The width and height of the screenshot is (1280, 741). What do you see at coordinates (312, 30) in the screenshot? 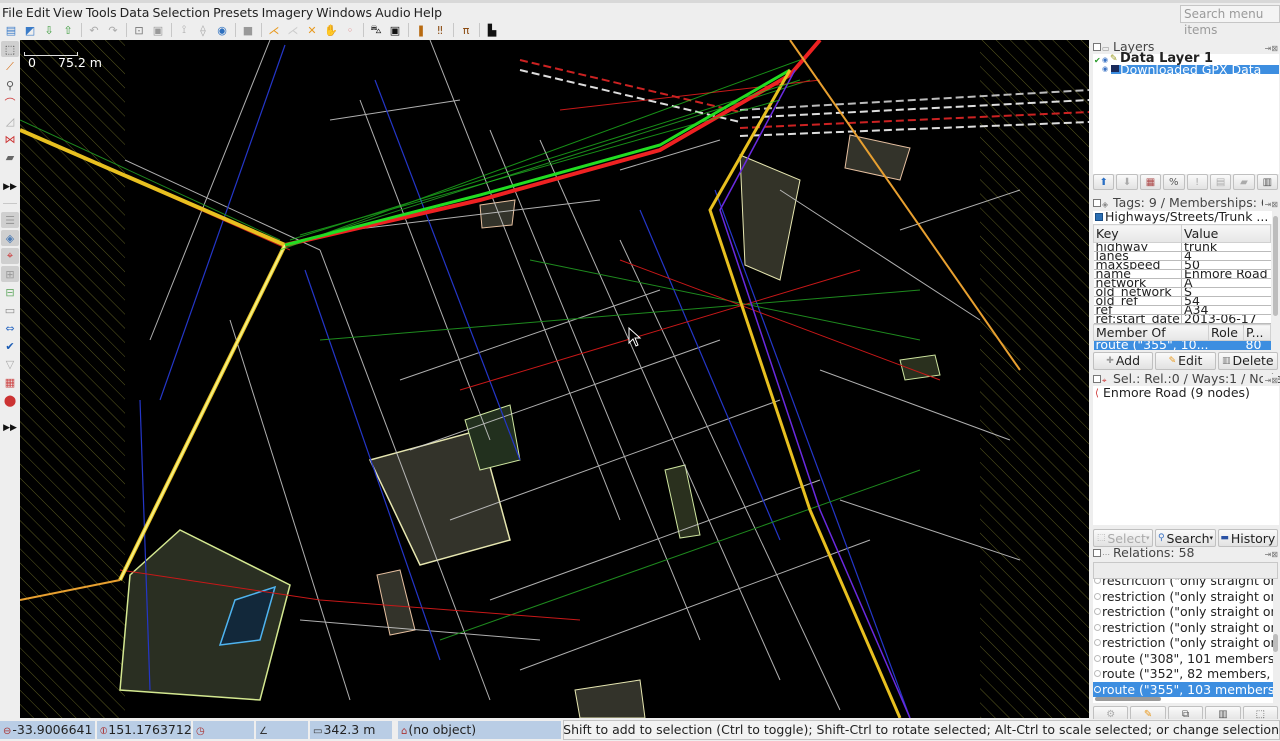
I see `orthogonal-icon: ✕` at bounding box center [312, 30].